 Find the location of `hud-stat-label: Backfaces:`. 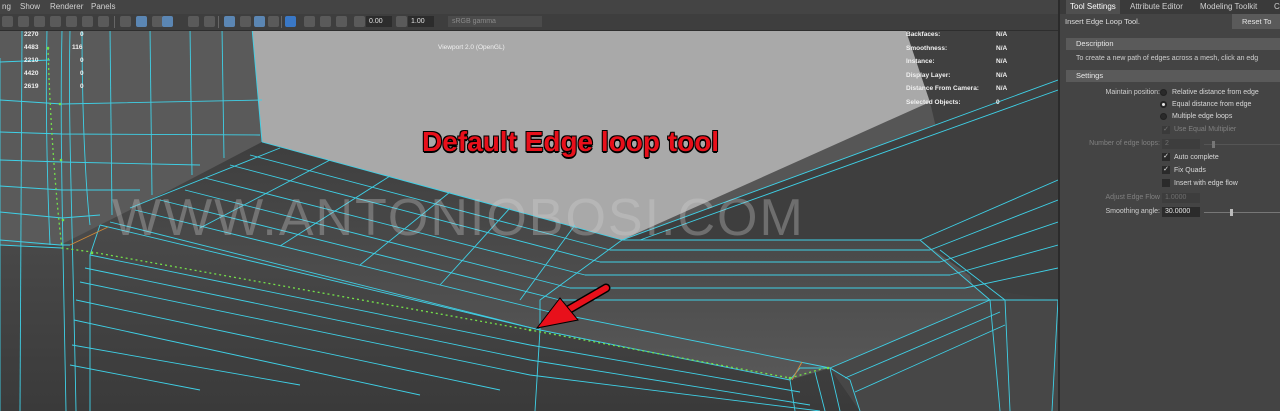

hud-stat-label: Backfaces: is located at coordinates (923, 34).